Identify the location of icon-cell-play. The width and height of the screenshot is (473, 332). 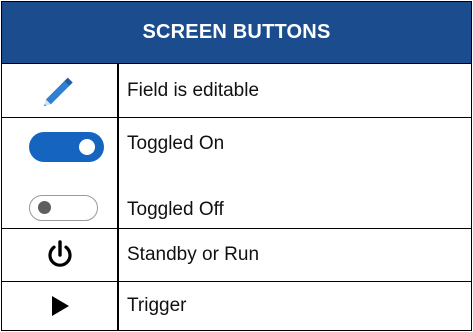
(59, 306).